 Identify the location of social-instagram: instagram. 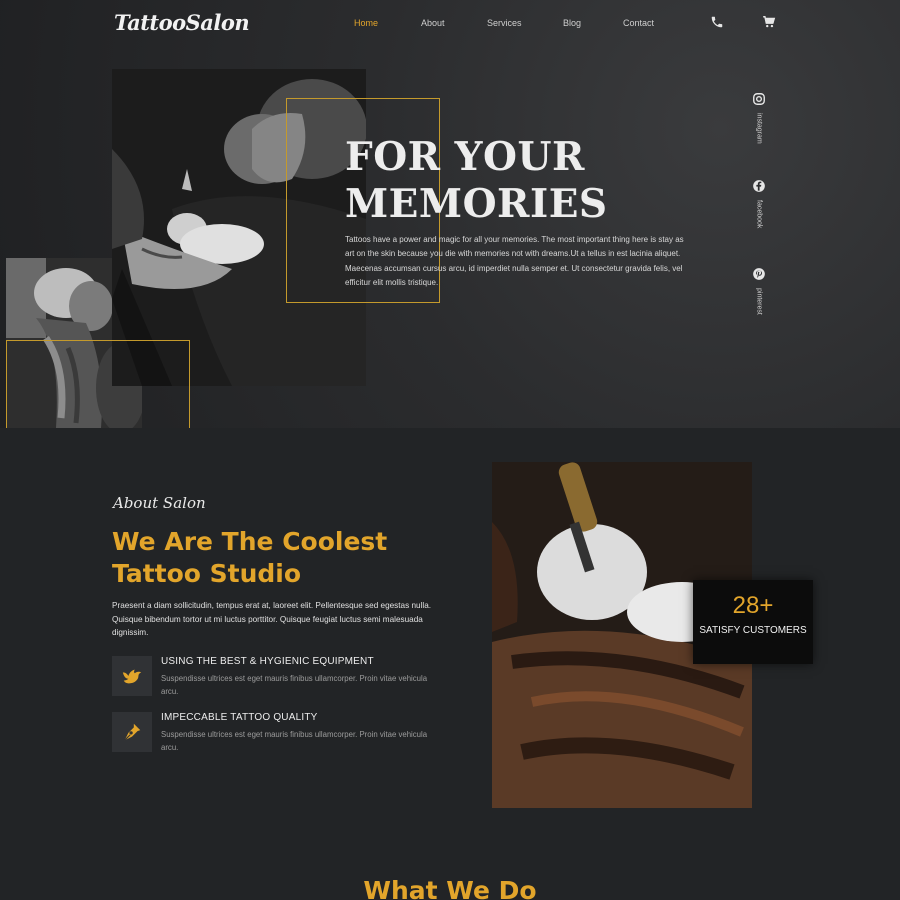
(759, 117).